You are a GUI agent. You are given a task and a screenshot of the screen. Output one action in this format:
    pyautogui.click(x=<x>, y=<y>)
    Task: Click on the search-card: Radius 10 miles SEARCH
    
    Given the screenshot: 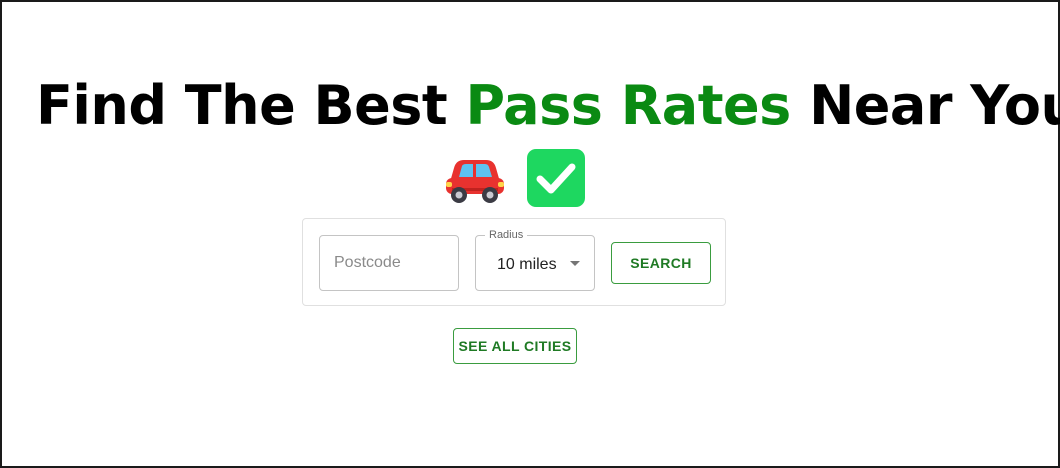 What is the action you would take?
    pyautogui.click(x=514, y=262)
    